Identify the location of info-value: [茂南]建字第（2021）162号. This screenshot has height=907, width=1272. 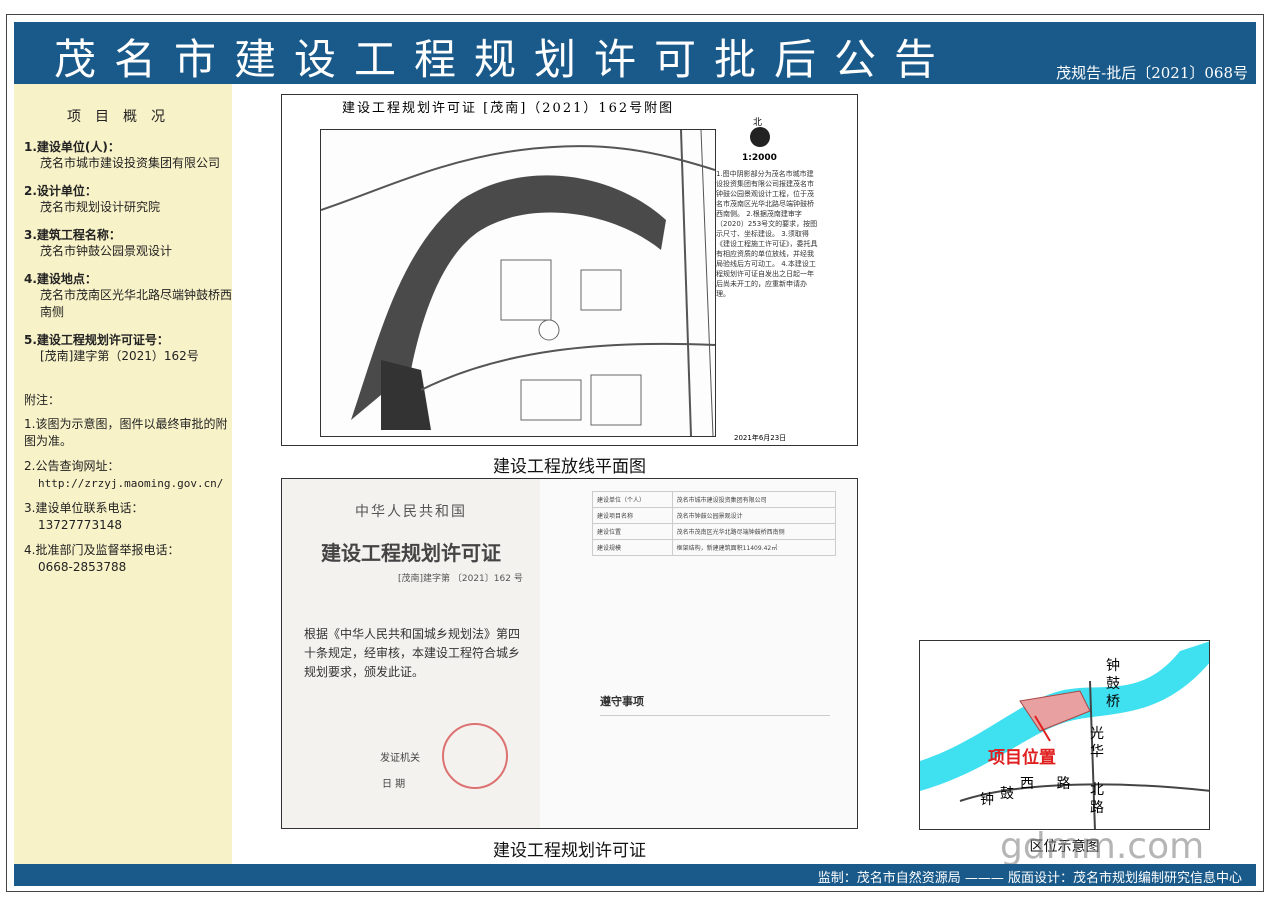
(119, 356).